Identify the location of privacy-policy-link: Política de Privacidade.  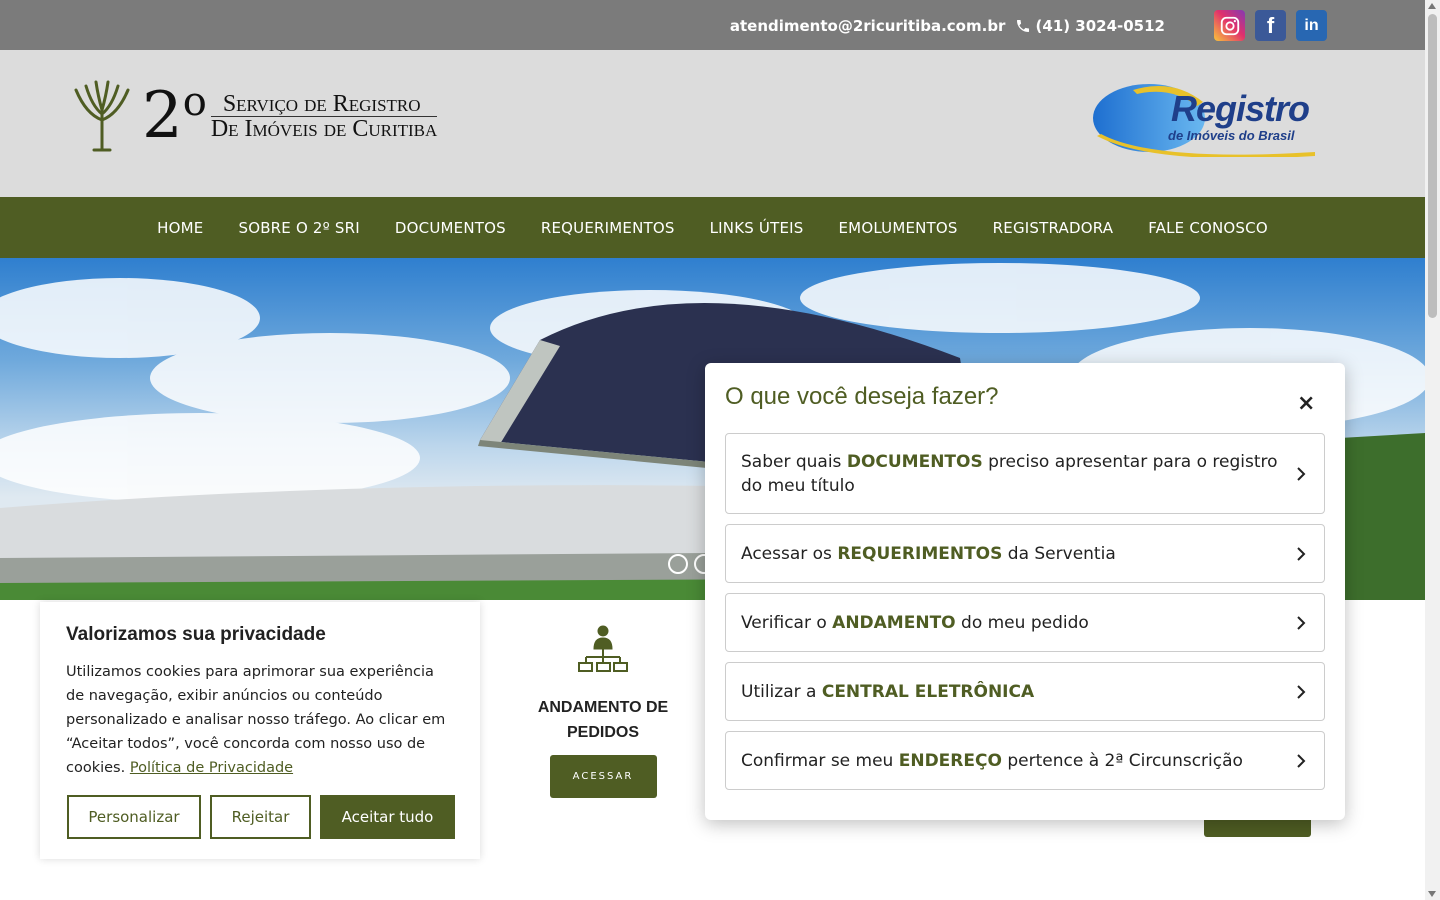
(211, 768).